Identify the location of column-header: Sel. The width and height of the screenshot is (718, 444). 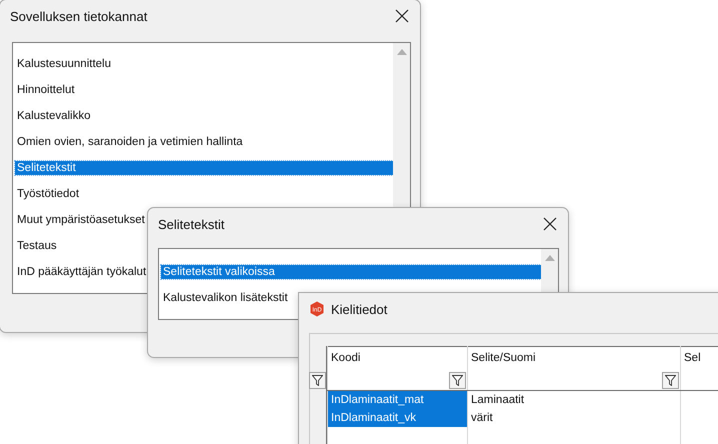
(692, 358).